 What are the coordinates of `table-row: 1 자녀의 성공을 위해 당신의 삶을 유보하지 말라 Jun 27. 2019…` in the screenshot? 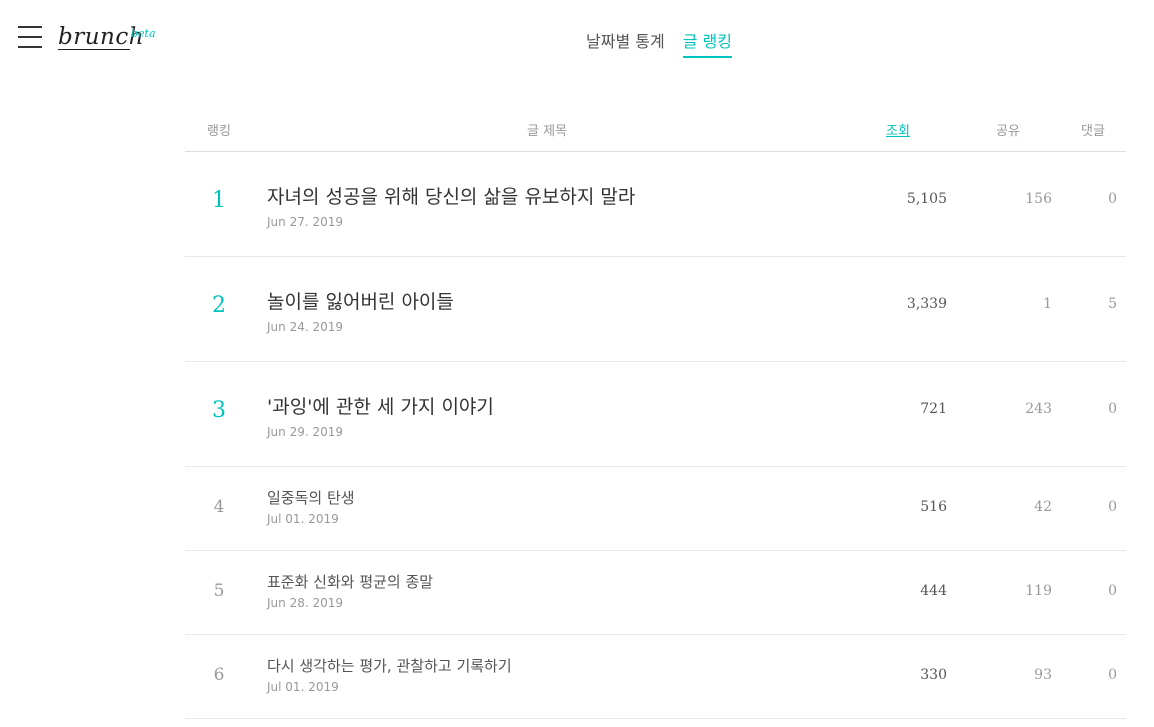 It's located at (655, 204).